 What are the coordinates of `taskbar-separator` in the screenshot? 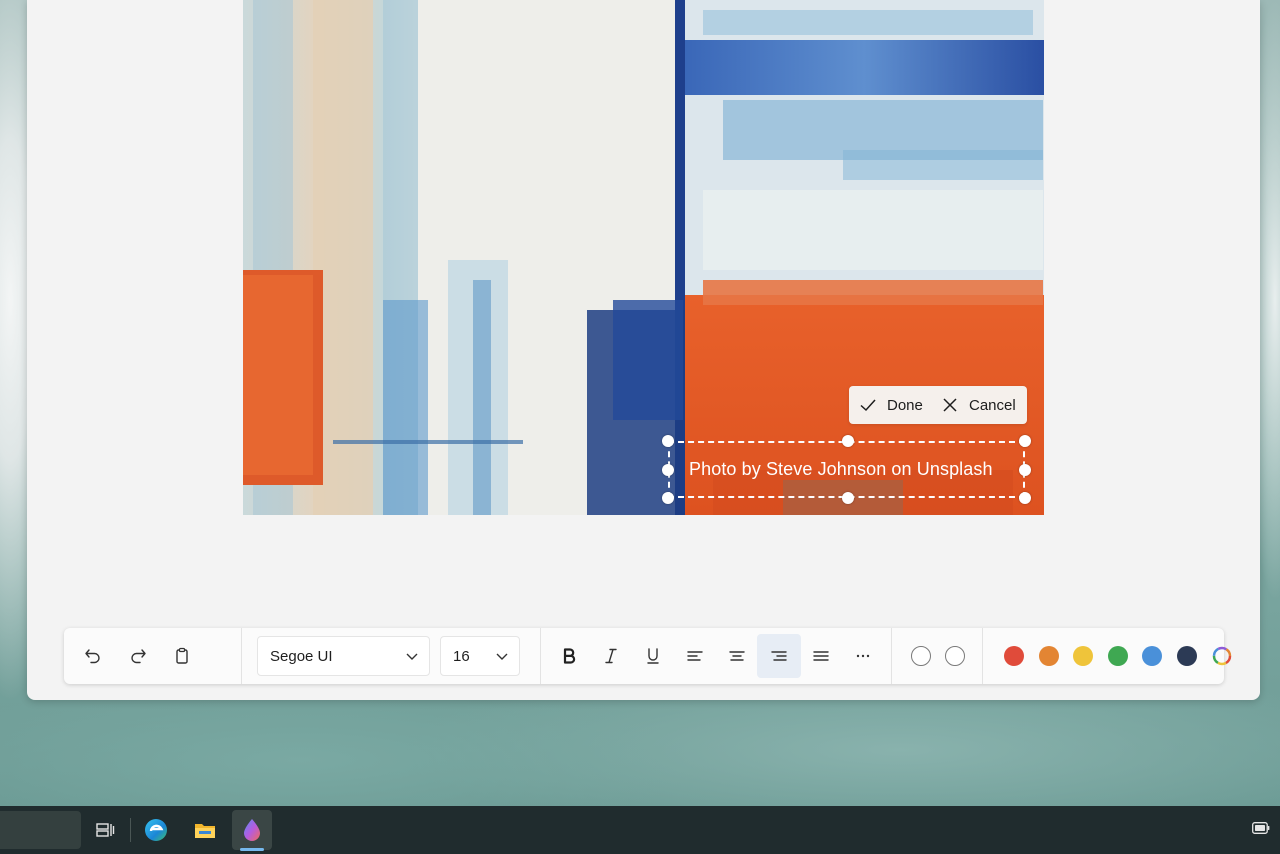 It's located at (130, 830).